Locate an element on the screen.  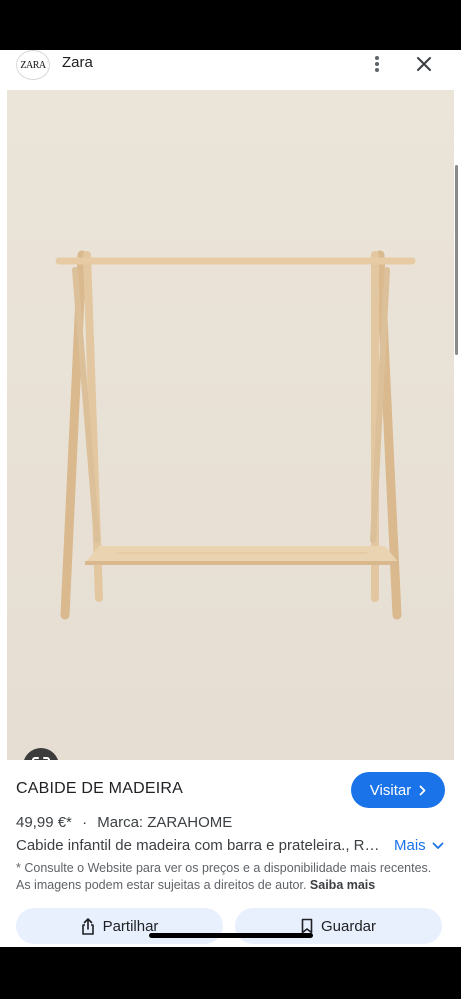
product-price: 49,99 €* is located at coordinates (44, 822).